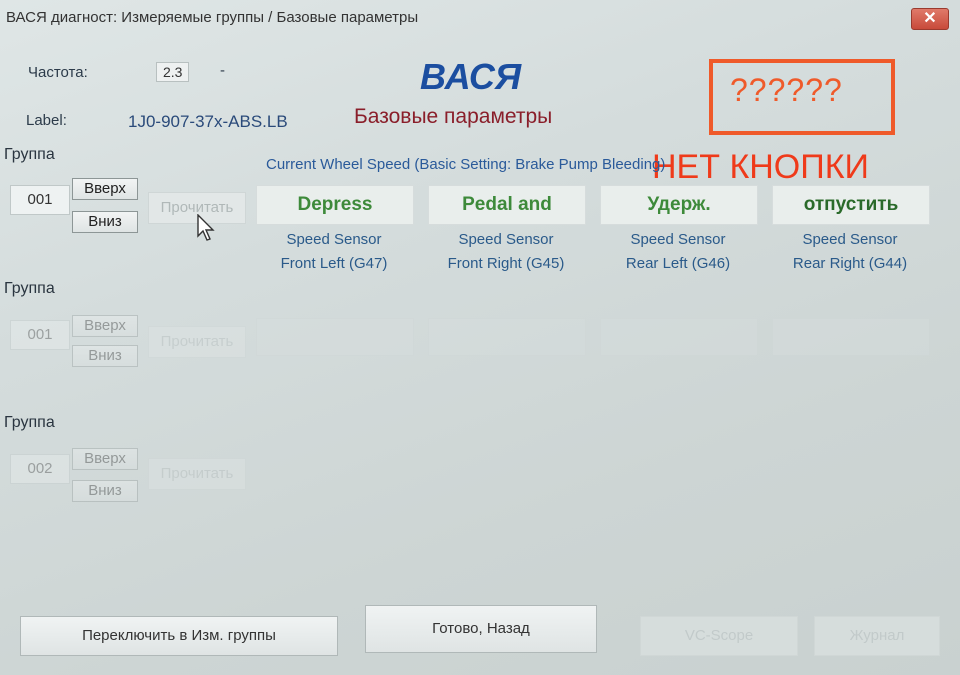 This screenshot has height=675, width=960. Describe the element at coordinates (105, 222) in the screenshot. I see `group-1-down-button: Вниз` at that location.